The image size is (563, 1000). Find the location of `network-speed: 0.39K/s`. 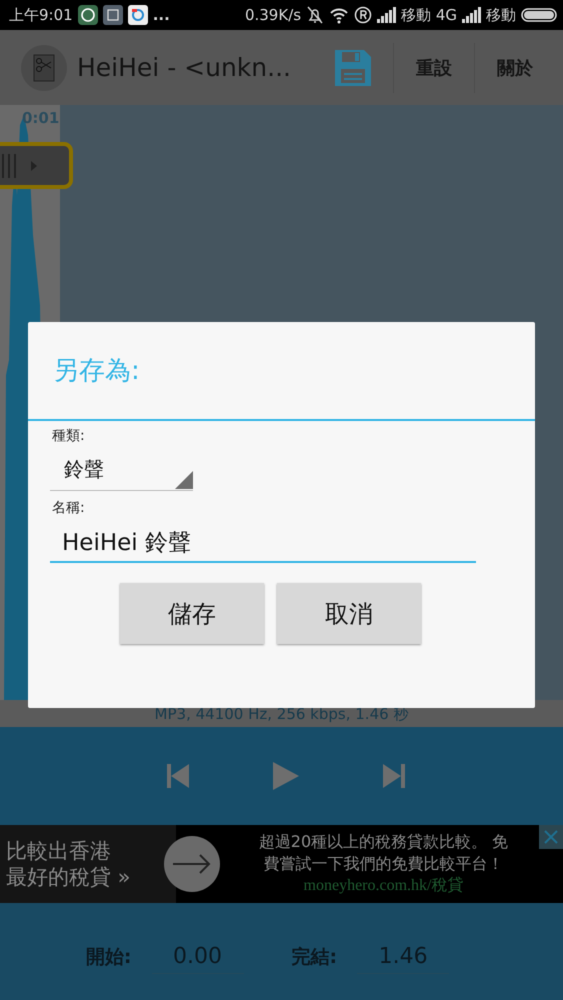

network-speed: 0.39K/s is located at coordinates (273, 15).